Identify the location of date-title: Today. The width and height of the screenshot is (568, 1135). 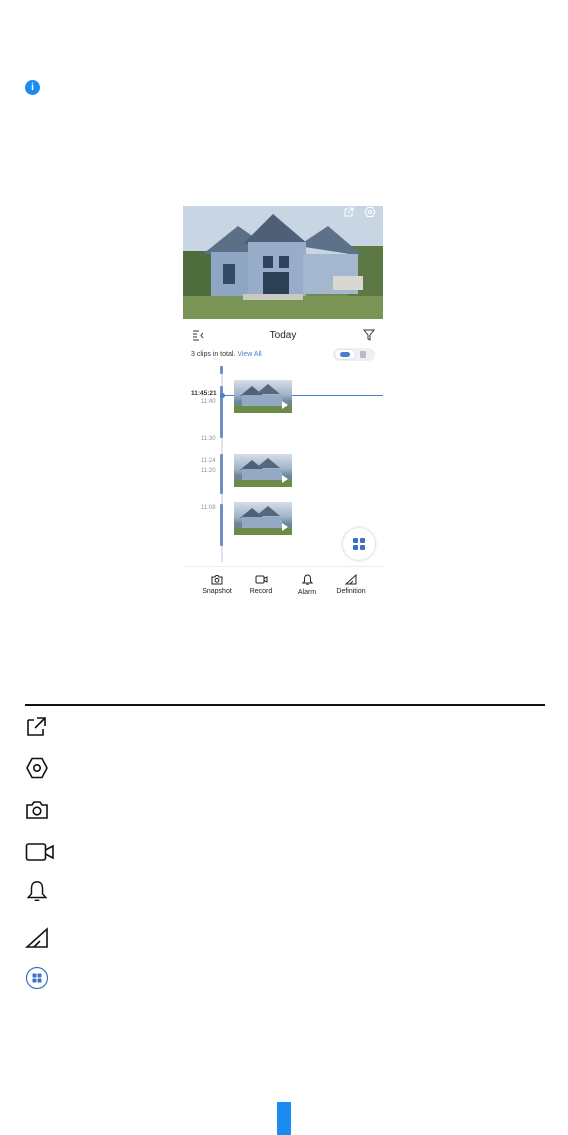
(283, 335).